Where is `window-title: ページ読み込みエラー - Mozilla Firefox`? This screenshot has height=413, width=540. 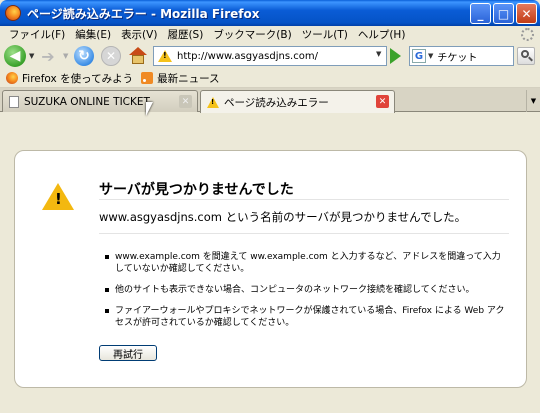
window-title: ページ読み込みエラー - Mozilla Firefox is located at coordinates (143, 13).